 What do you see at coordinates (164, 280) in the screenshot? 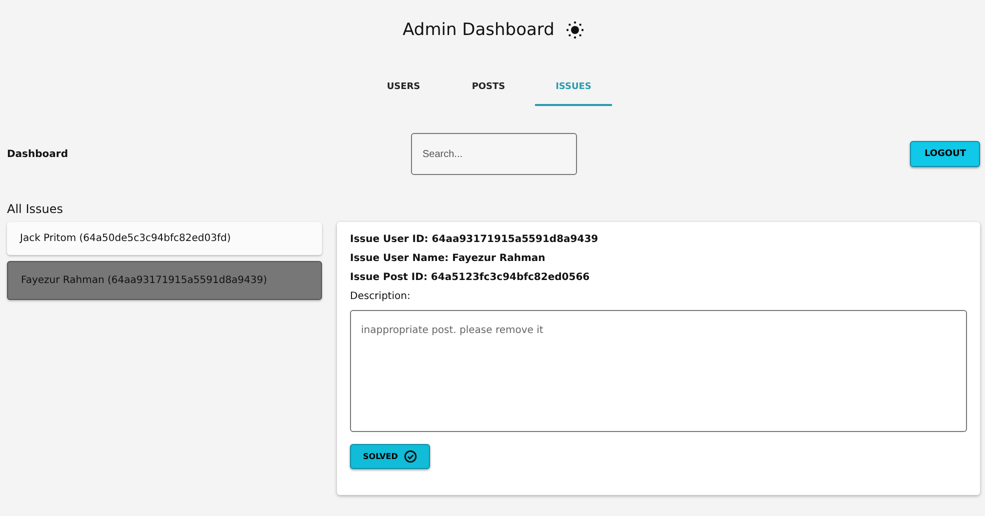
I see `issue-item: Fayezur Rahman (64aa93171915a5591d8a9439)` at bounding box center [164, 280].